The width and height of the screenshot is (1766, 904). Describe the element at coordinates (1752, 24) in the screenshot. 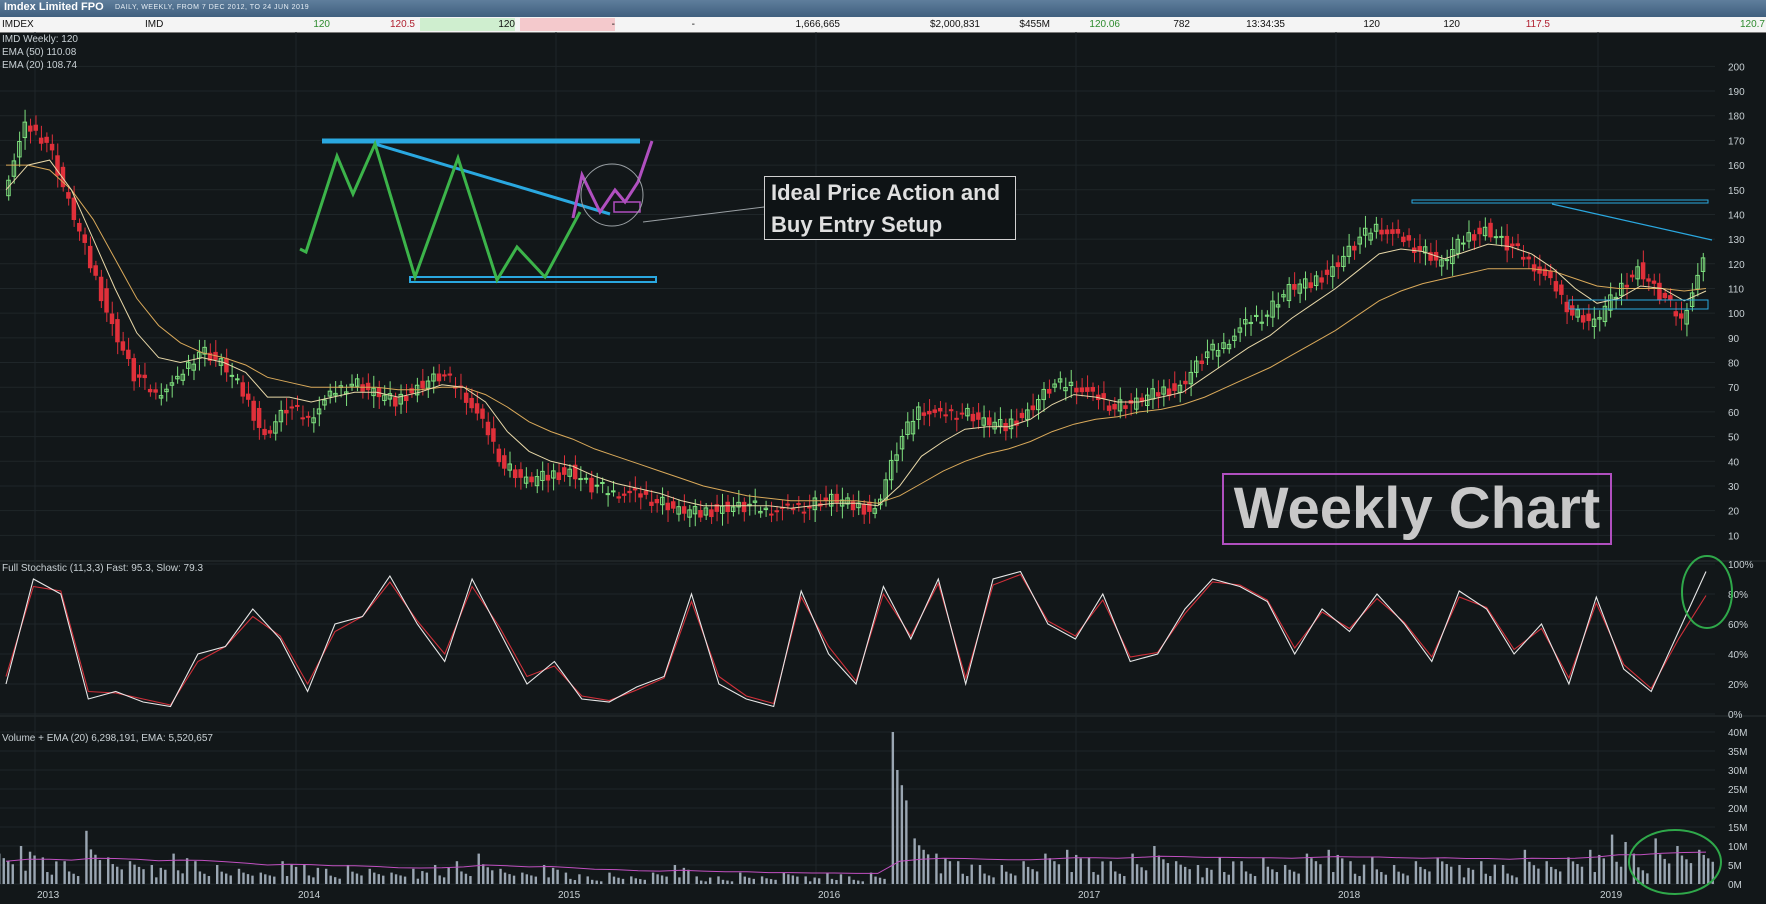

I see `quote-cell: 120.7` at that location.